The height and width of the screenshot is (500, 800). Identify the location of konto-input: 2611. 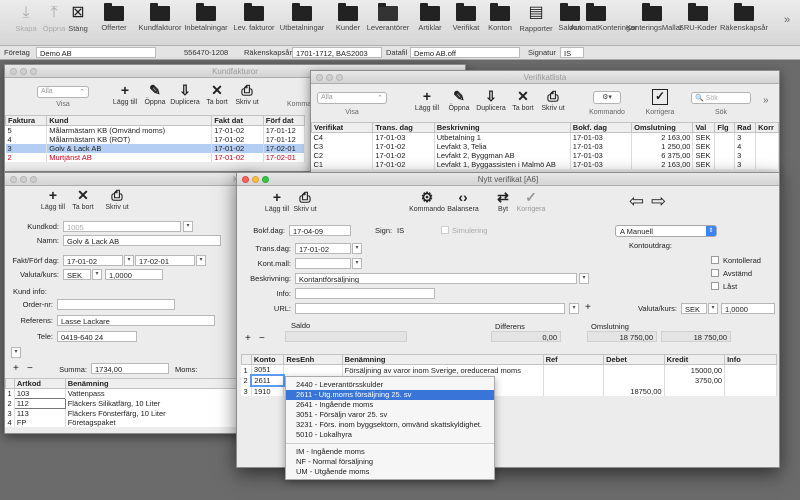
(267, 380).